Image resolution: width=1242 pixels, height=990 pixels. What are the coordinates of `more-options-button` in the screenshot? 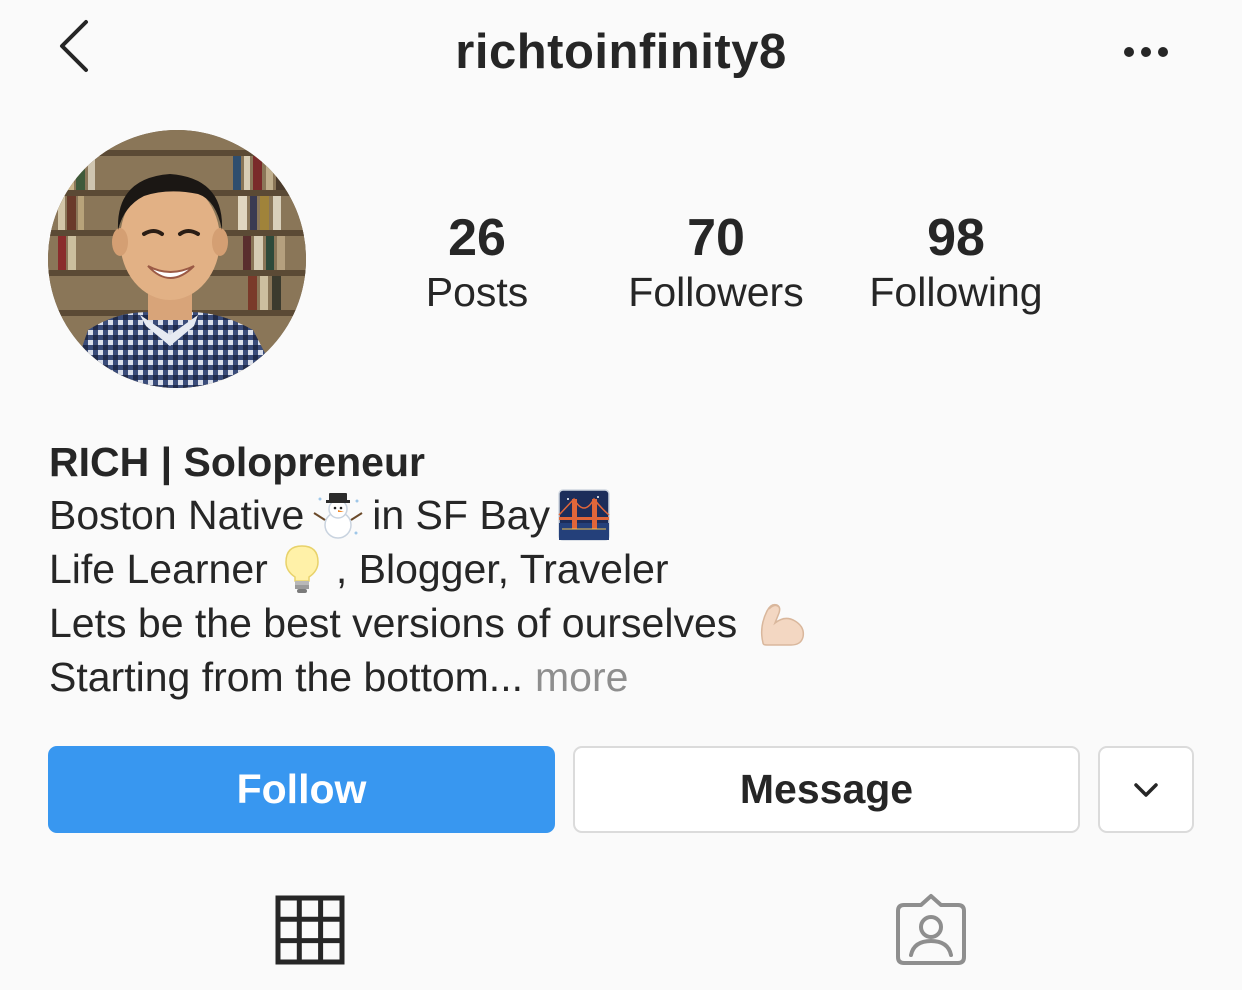 It's located at (1146, 52).